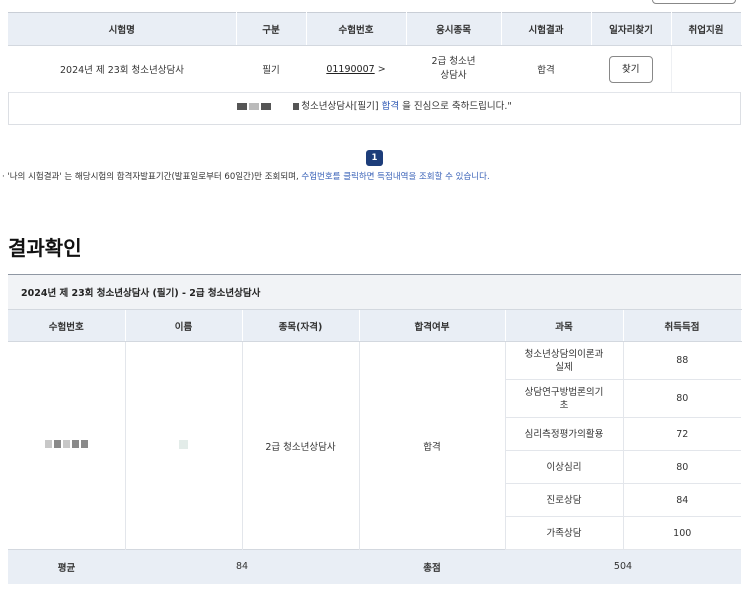 Image resolution: width=743 pixels, height=598 pixels. What do you see at coordinates (381, 69) in the screenshot?
I see `chevron-right-icon: >` at bounding box center [381, 69].